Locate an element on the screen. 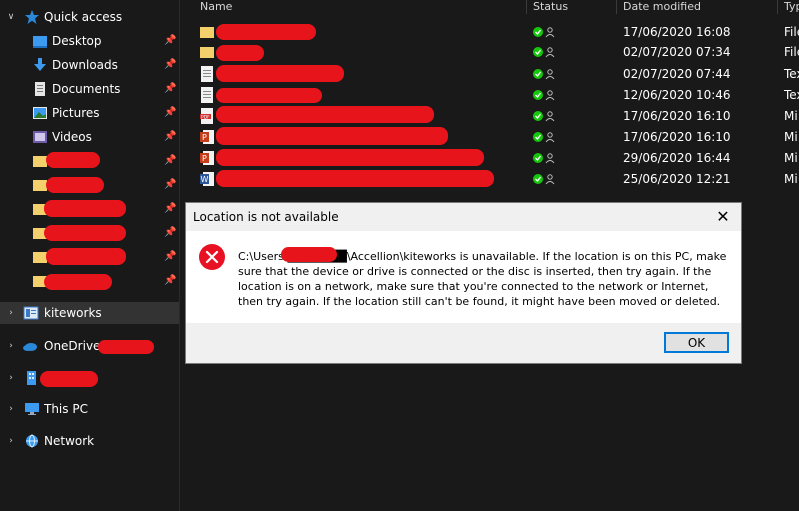 The width and height of the screenshot is (799, 511). column-header-type: Typ is located at coordinates (791, 7).